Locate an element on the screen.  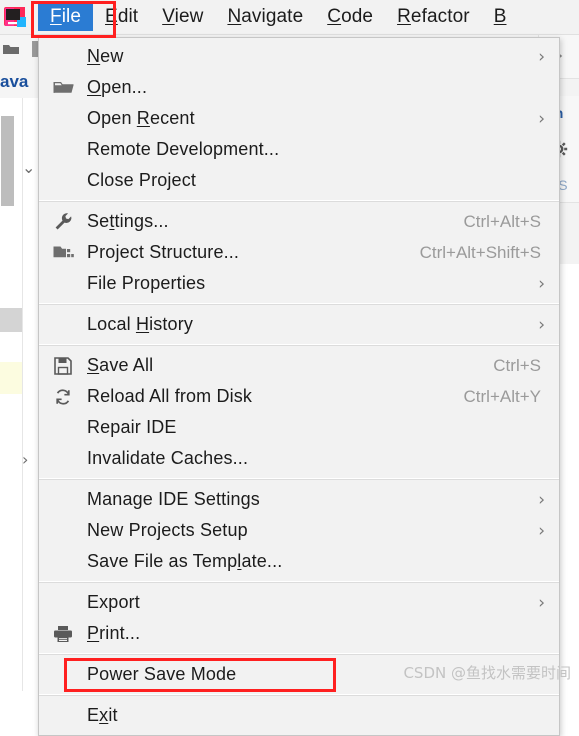
vertical-scrollbar-thumb is located at coordinates (7, 161).